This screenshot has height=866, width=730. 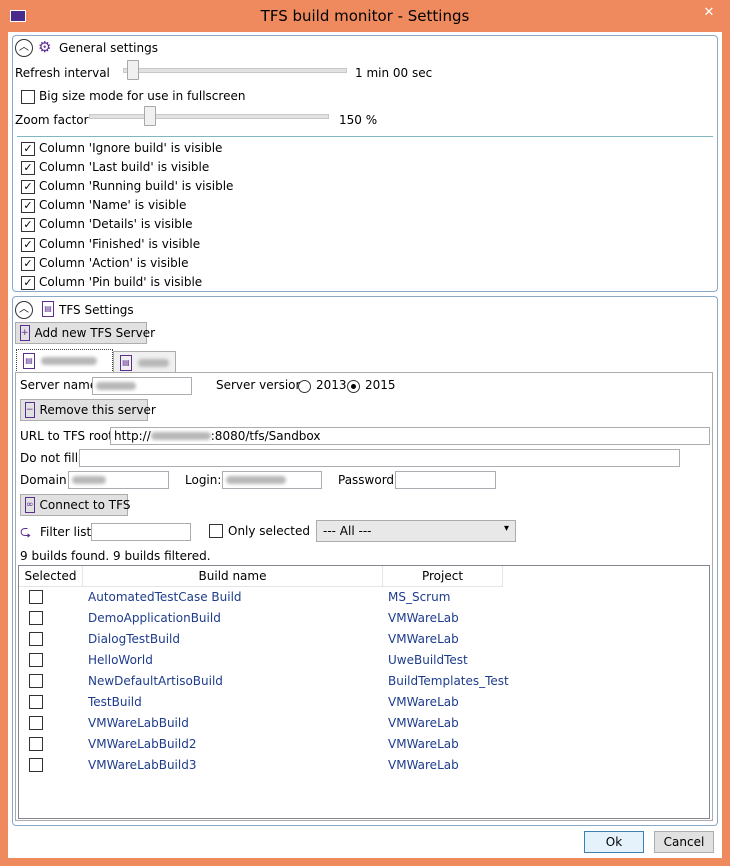 What do you see at coordinates (443, 576) in the screenshot?
I see `column-header-project: Project` at bounding box center [443, 576].